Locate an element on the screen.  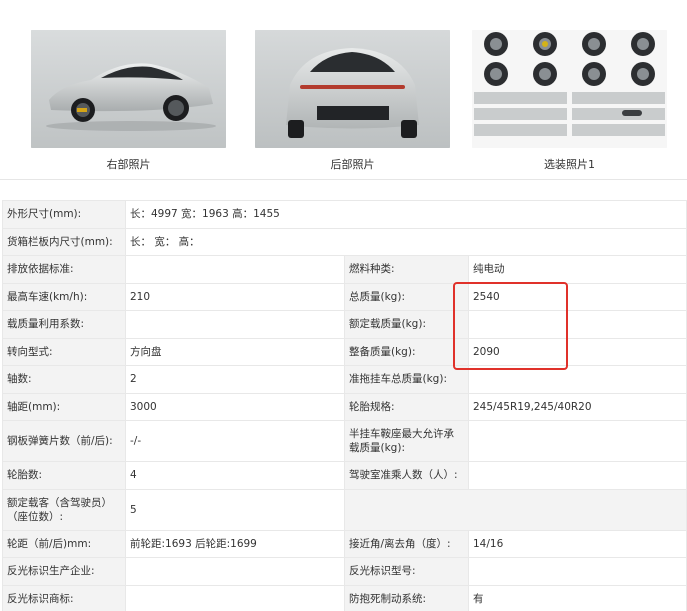
wheel-options-illustration is located at coordinates (569, 89).